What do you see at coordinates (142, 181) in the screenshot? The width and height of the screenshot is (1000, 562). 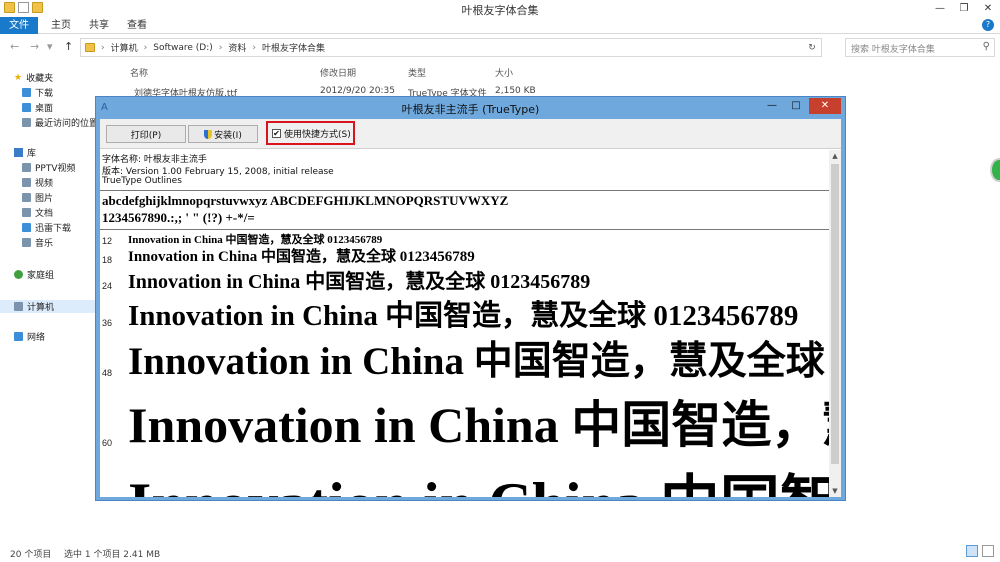 I see `font-outline-line: TrueType Outlines` at bounding box center [142, 181].